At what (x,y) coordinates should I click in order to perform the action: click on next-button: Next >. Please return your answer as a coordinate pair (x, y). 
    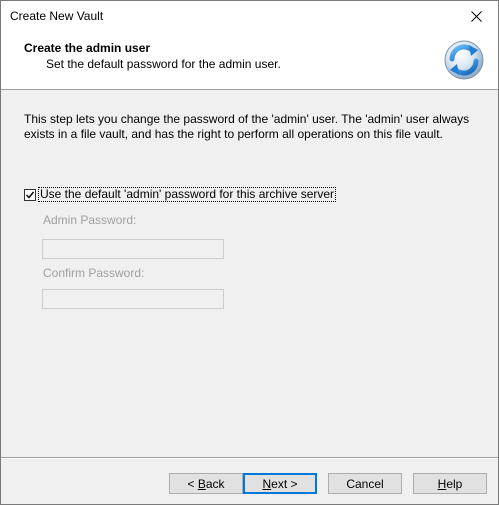
    Looking at the image, I should click on (280, 483).